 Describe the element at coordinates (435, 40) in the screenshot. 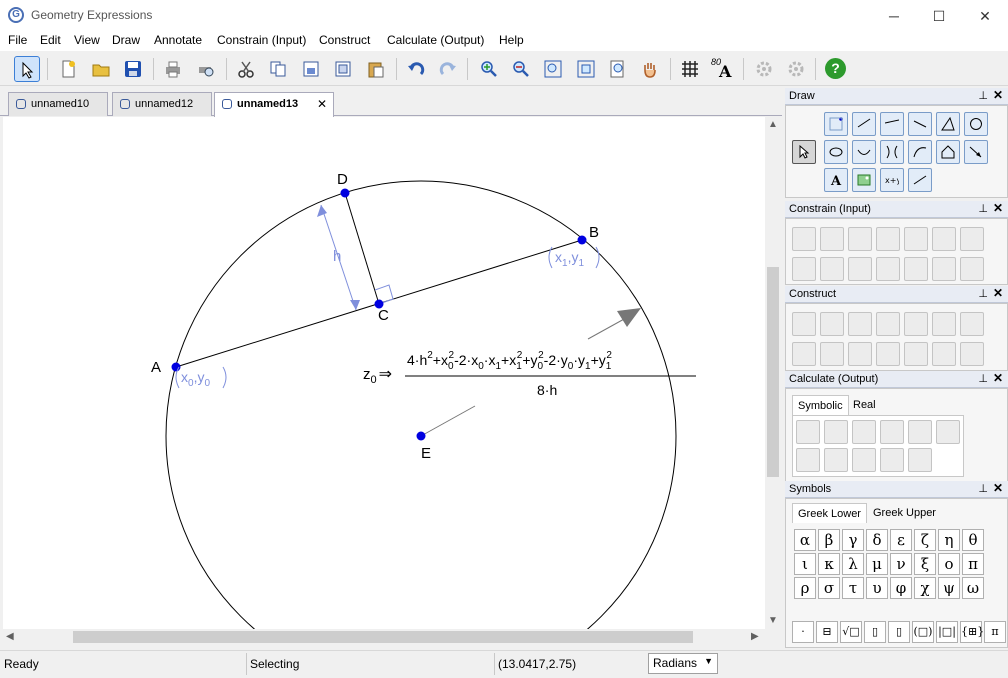

I see `menu-calculate: Calculate (Output)` at that location.